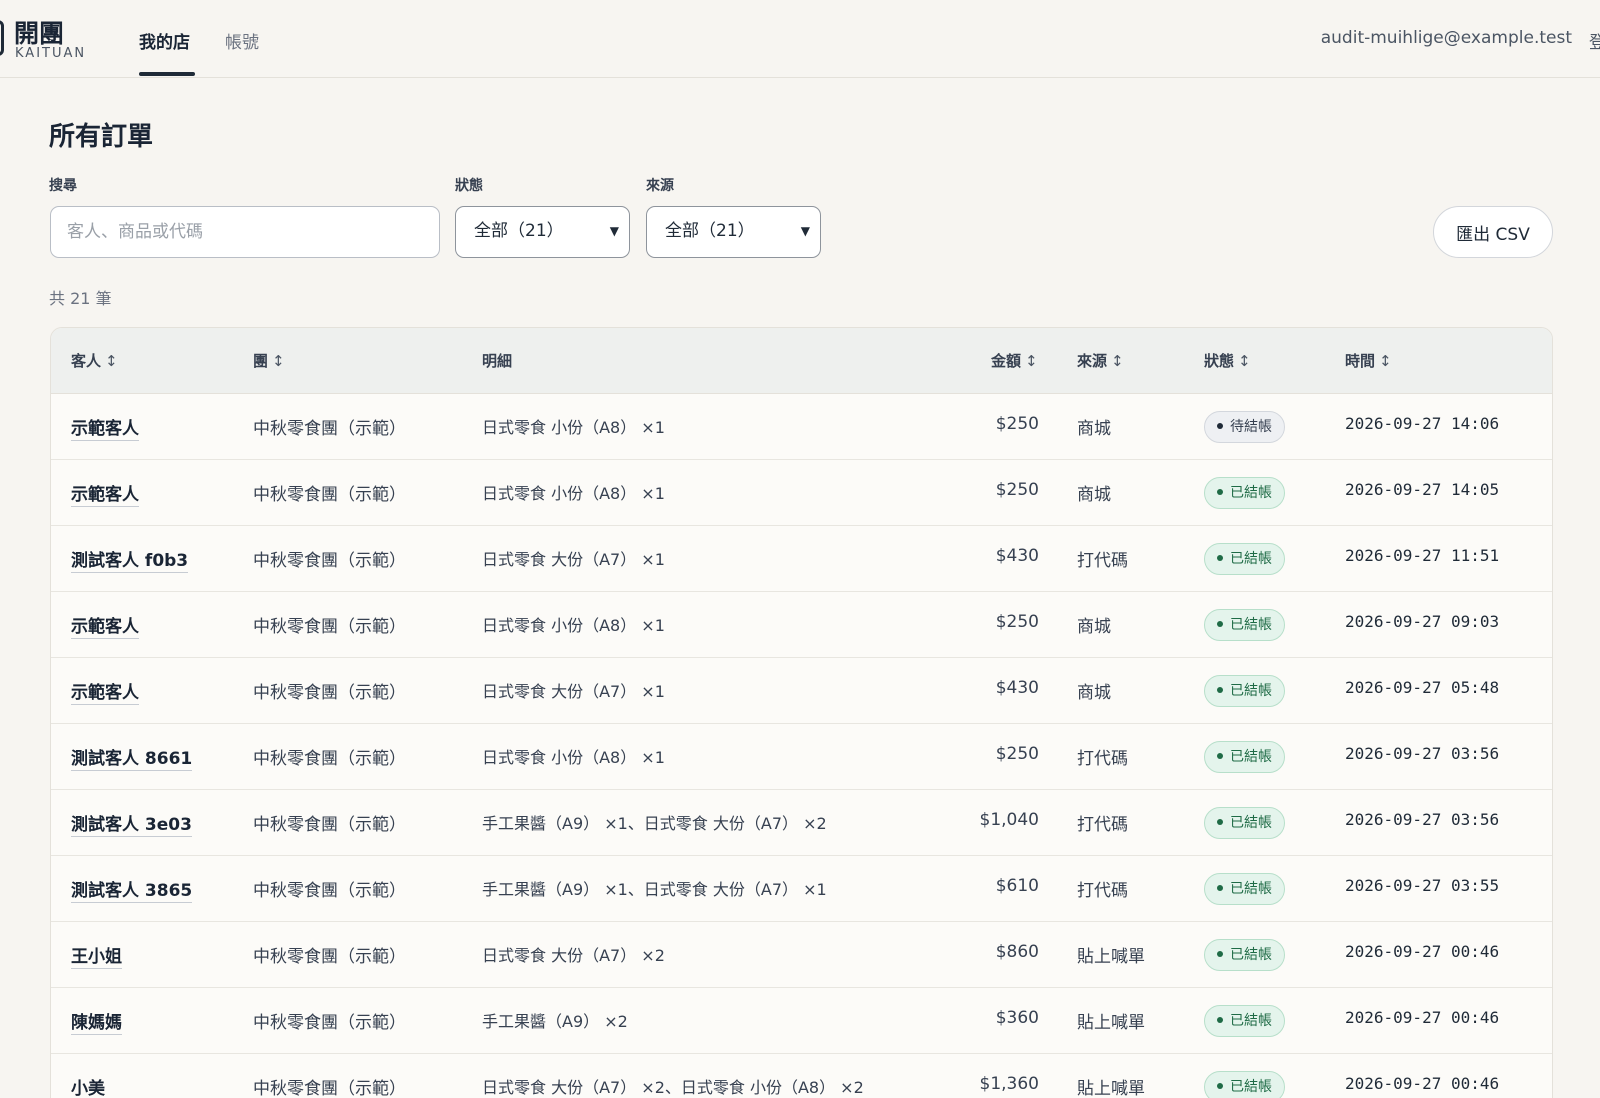 The width and height of the screenshot is (1600, 1098). Describe the element at coordinates (1422, 489) in the screenshot. I see `time-cell: 2026-09-27 14:05` at that location.